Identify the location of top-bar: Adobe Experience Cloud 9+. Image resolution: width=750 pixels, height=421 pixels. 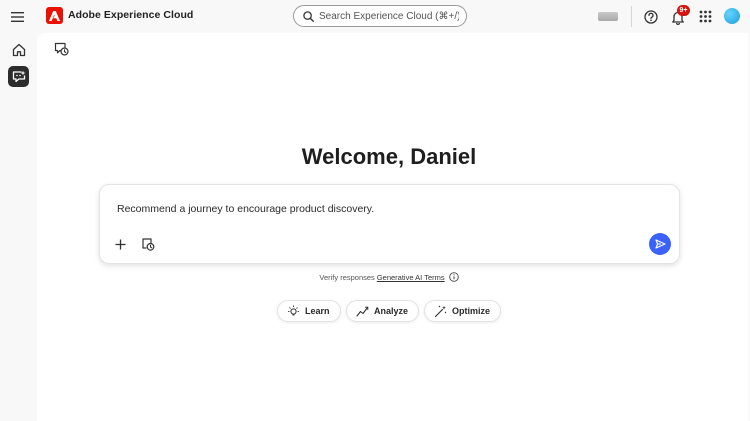
(375, 16).